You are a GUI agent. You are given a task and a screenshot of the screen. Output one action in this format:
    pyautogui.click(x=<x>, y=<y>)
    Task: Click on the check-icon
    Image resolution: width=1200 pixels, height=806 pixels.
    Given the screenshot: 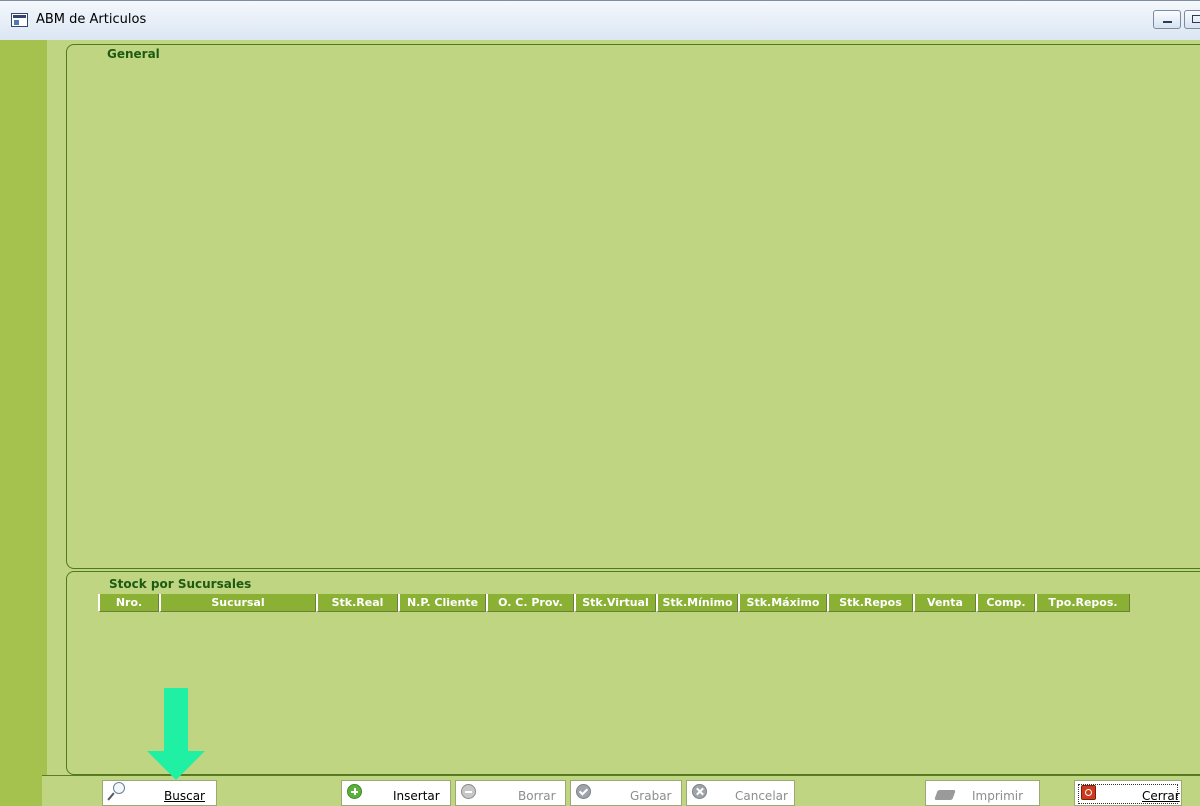 What is the action you would take?
    pyautogui.click(x=583, y=791)
    